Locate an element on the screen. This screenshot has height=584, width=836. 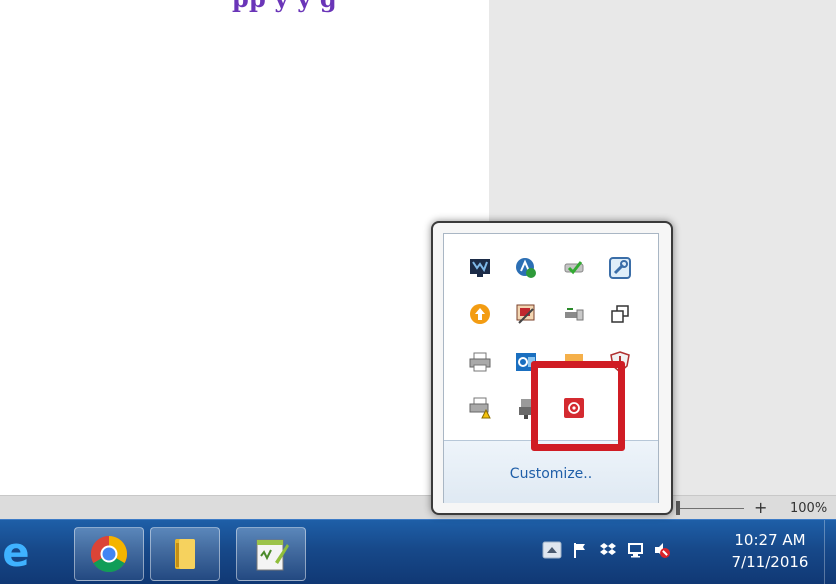
zoom-in-button: + is located at coordinates (760, 507).